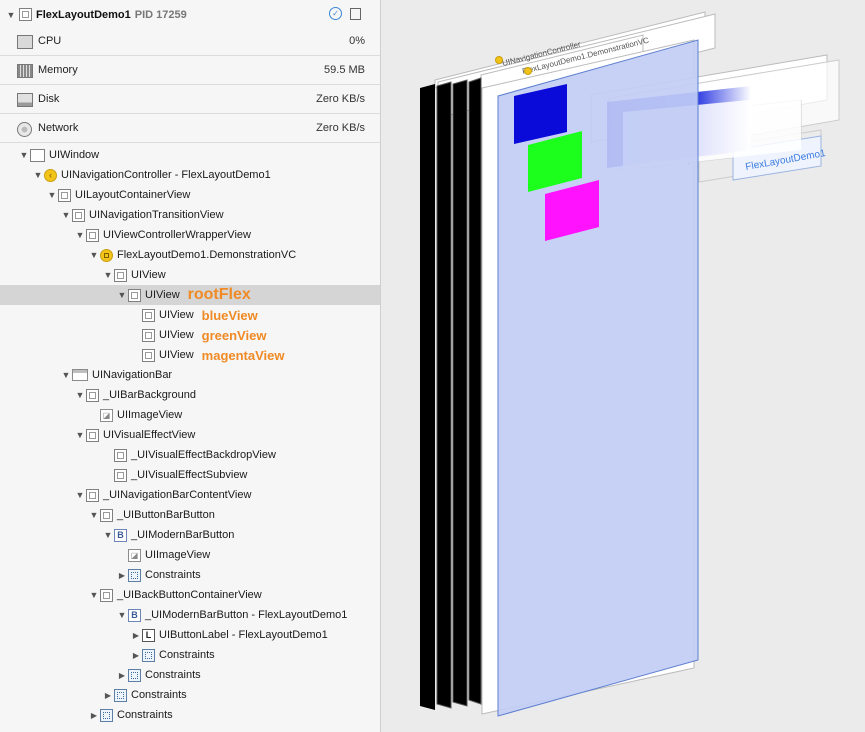 The image size is (865, 732). Describe the element at coordinates (120, 535) in the screenshot. I see `button-icon: B` at that location.